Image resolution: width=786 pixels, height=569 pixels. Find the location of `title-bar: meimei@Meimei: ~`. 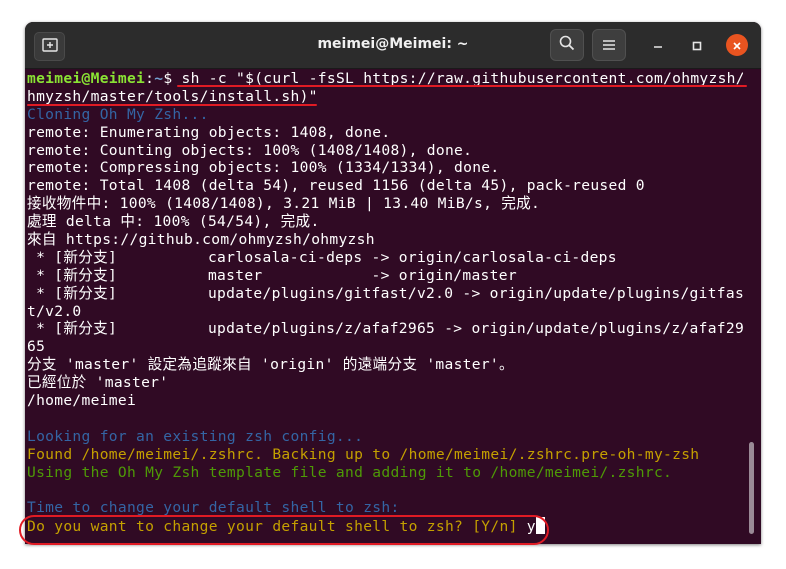

title-bar: meimei@Meimei: ~ is located at coordinates (393, 45).